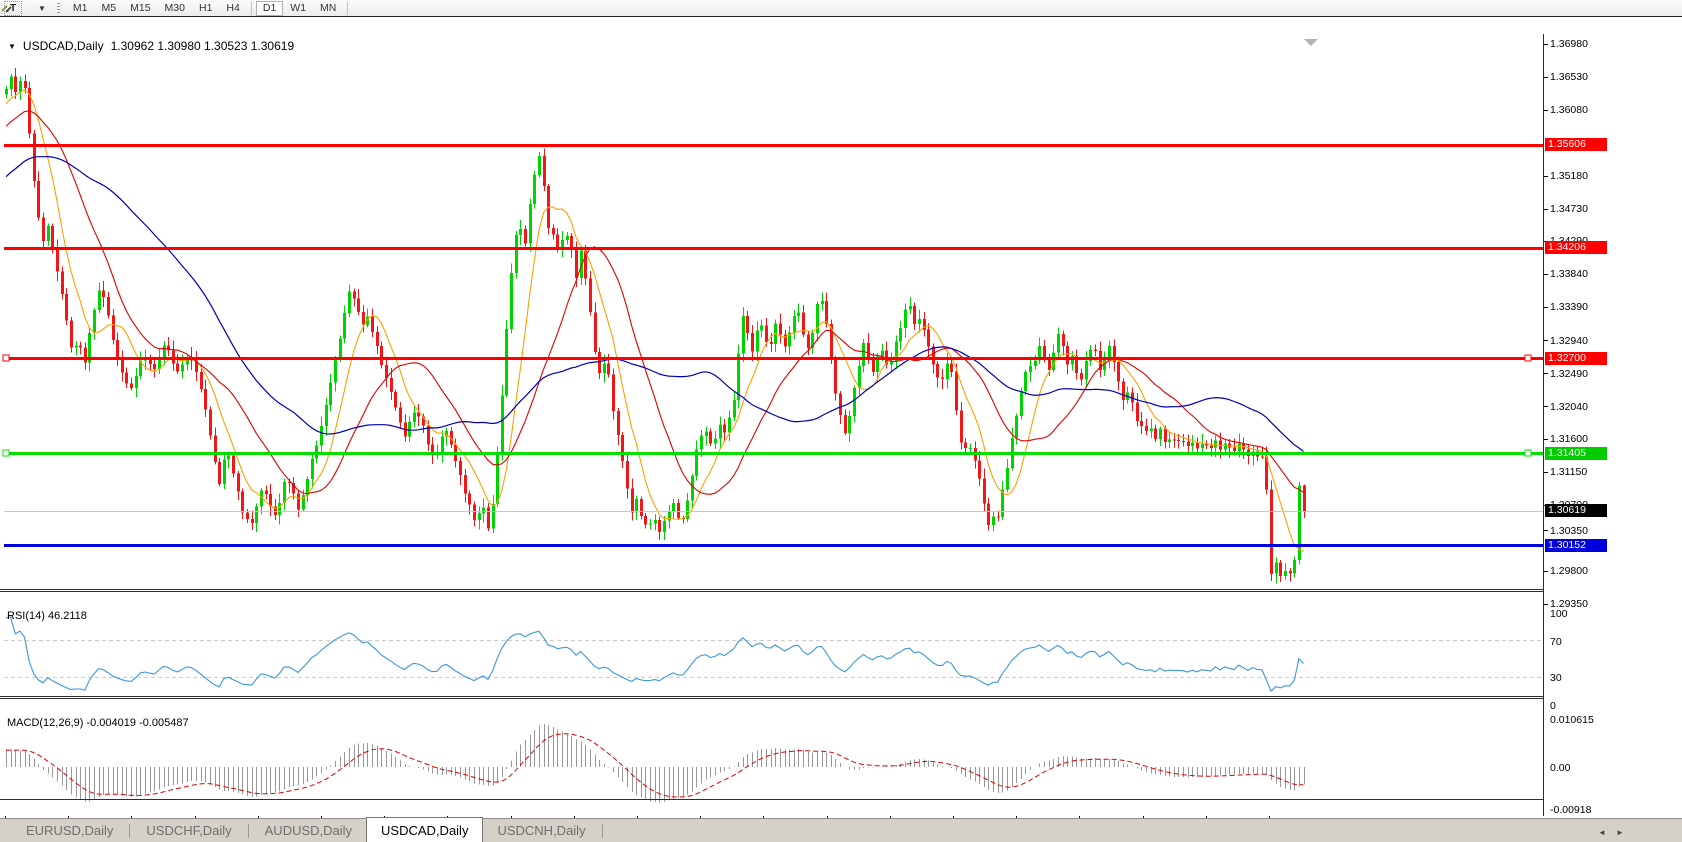 This screenshot has width=1682, height=842. I want to click on timeframe-button-mn: MN, so click(328, 8).